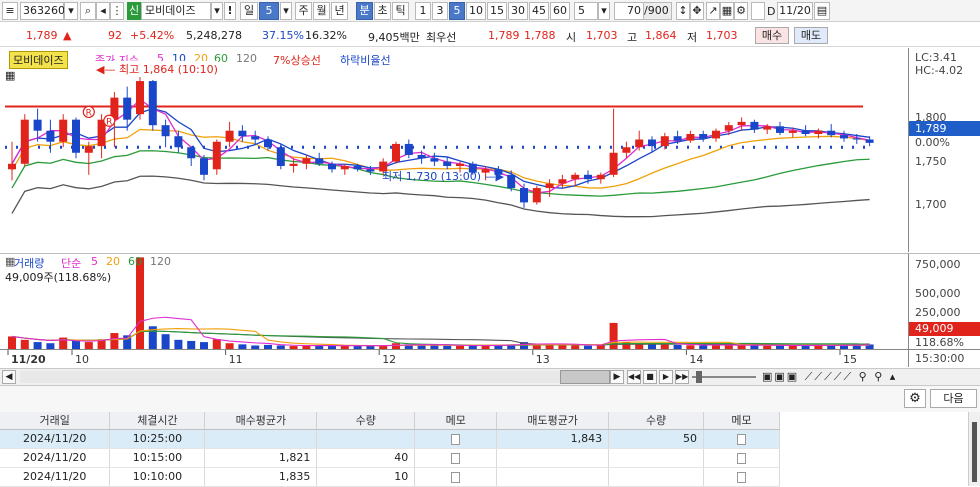  I want to click on scroll-track, so click(290, 377).